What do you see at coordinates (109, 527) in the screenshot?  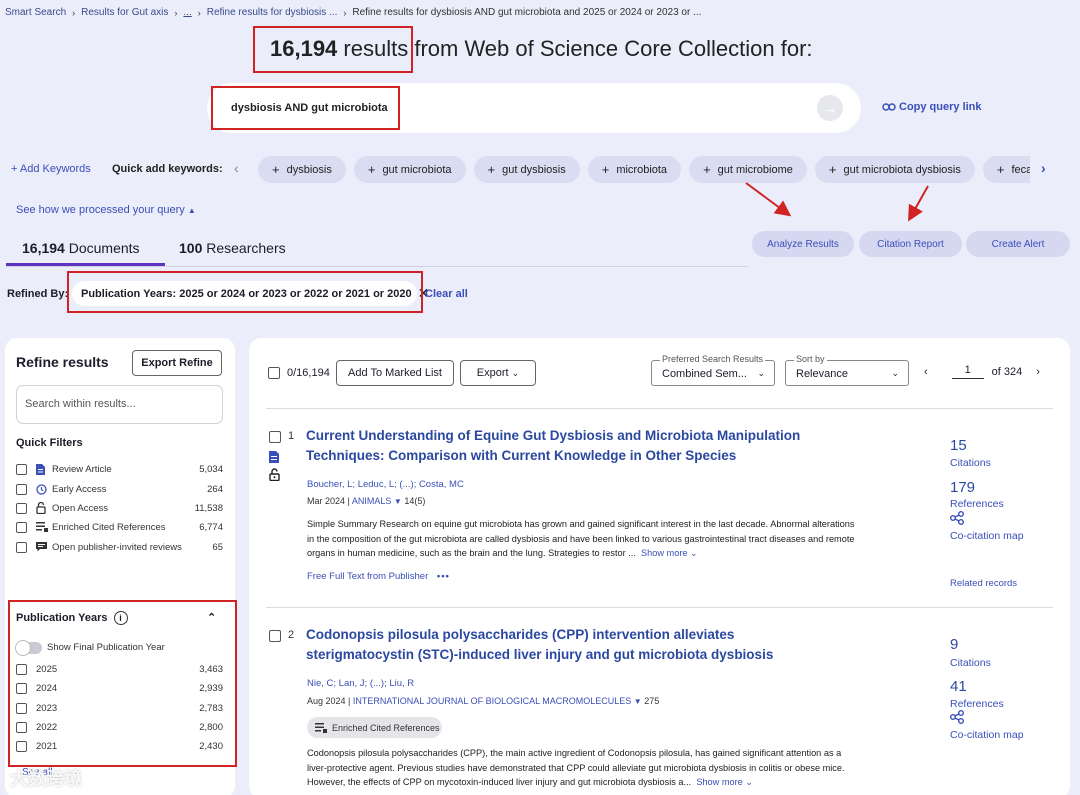 I see `quick-filter-label: Enriched Cited References` at bounding box center [109, 527].